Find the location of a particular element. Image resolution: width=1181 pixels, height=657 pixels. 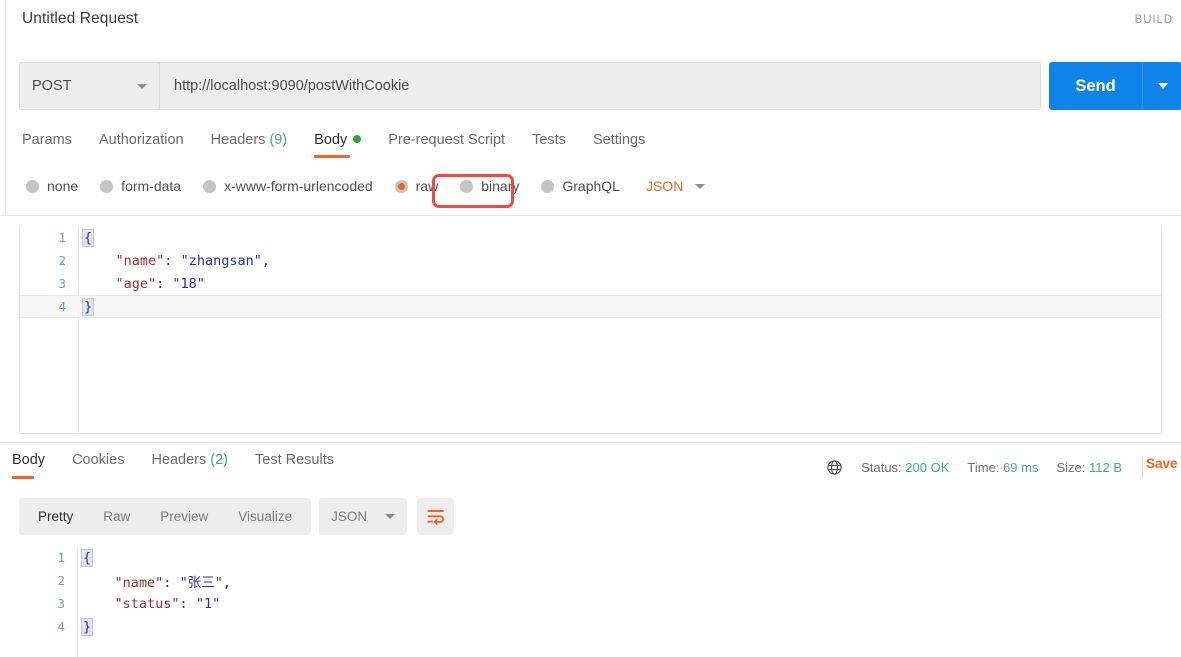

response-body-code: 1{2 "name": "张三", 3 "status": "1" 4} is located at coordinates (590, 592).